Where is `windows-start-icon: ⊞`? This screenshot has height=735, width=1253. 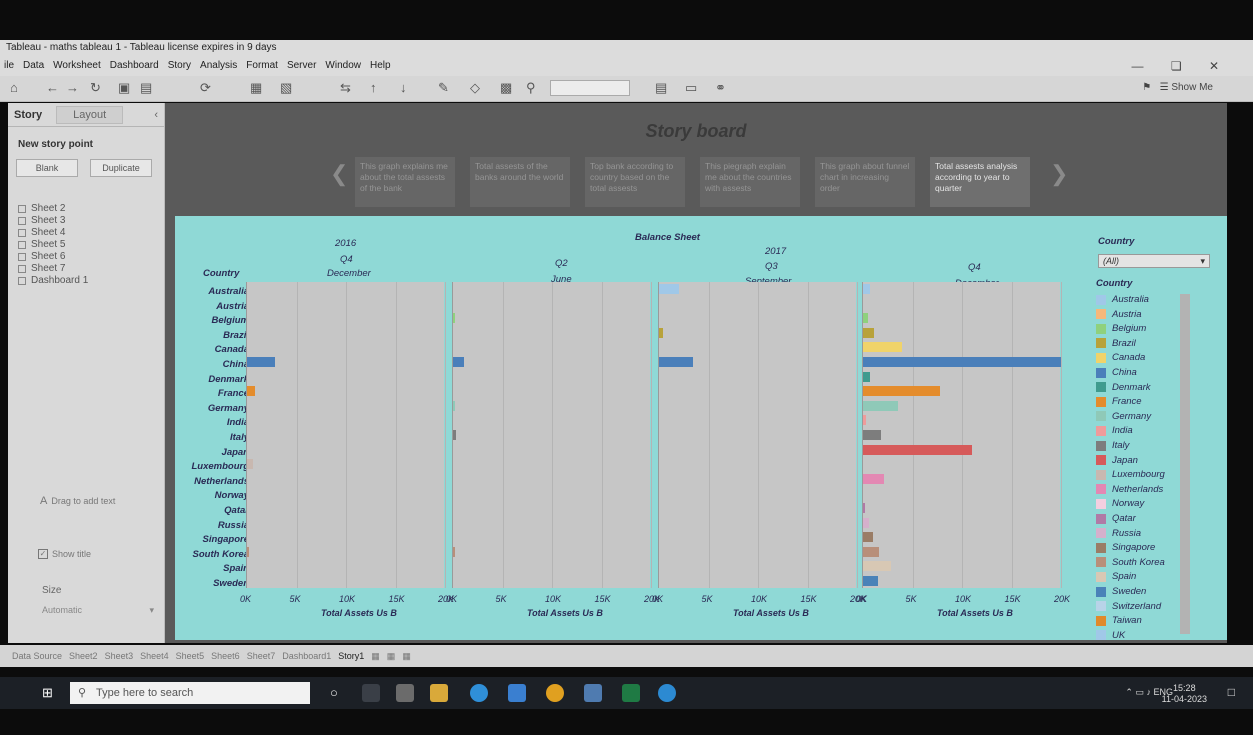 windows-start-icon: ⊞ is located at coordinates (47, 693).